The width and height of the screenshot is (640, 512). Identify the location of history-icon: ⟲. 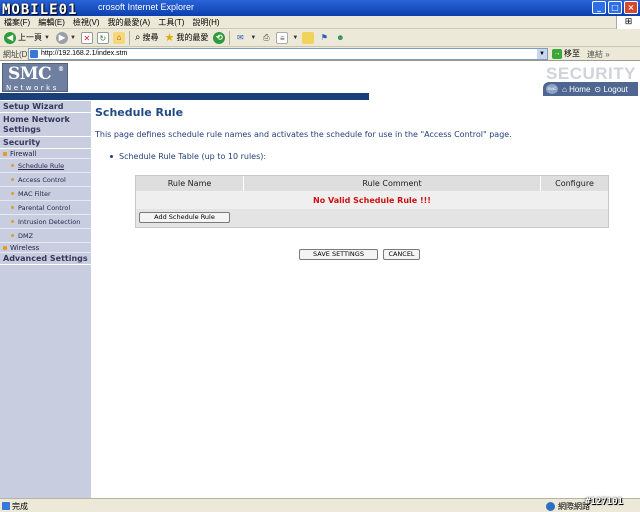
(219, 37).